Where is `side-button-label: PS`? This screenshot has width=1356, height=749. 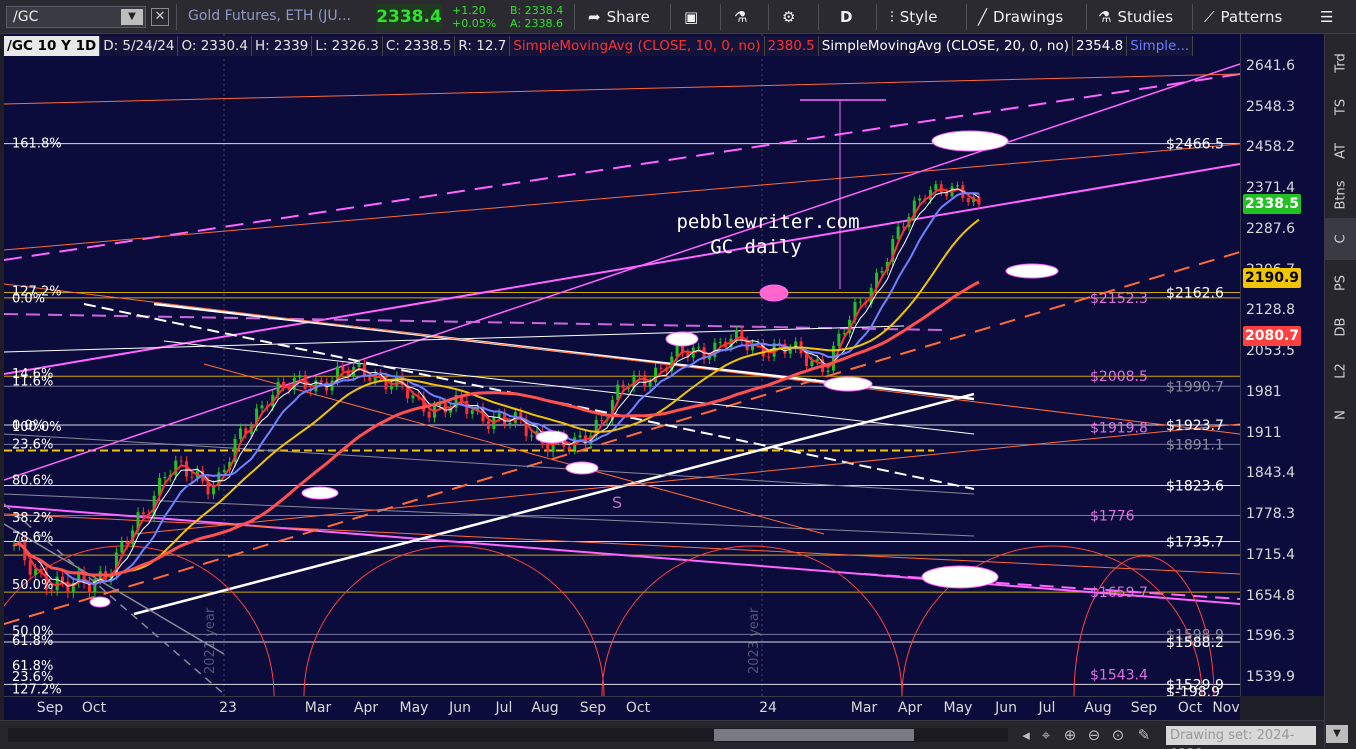 side-button-label: PS is located at coordinates (1341, 283).